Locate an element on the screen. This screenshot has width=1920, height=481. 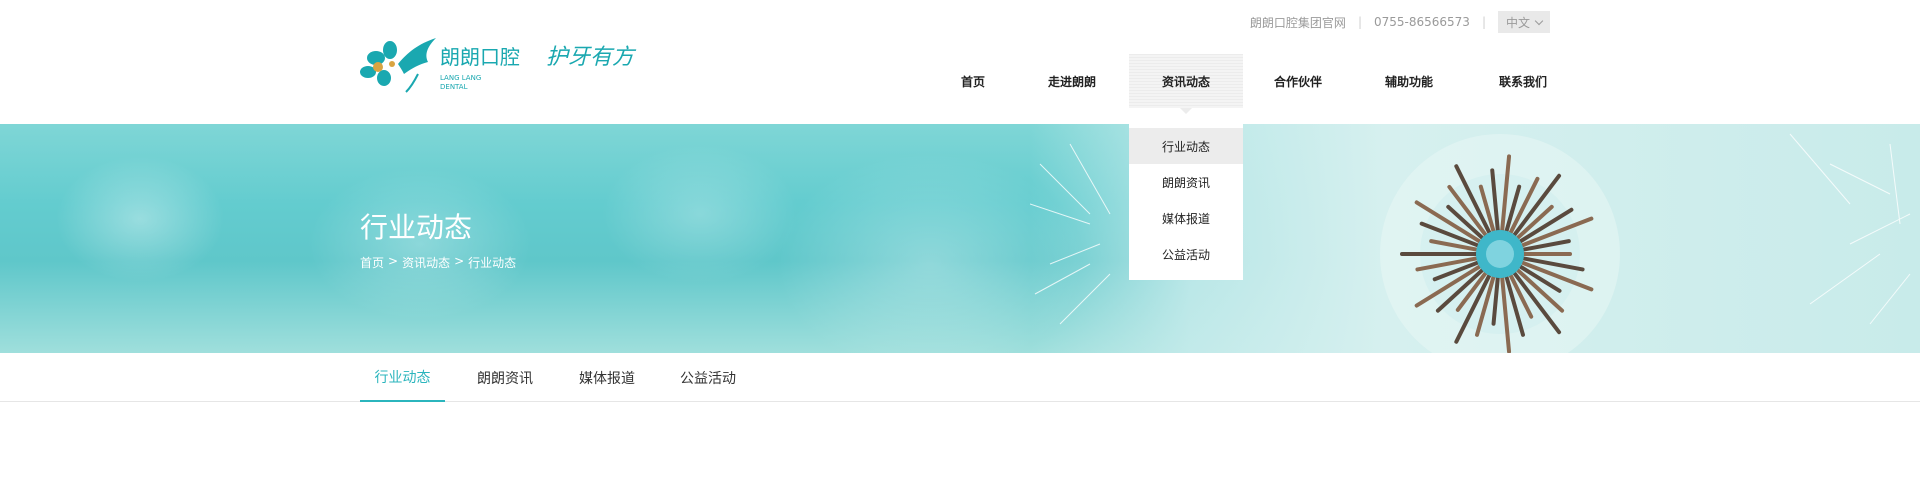
nav-item-partners: 合作伙伴 is located at coordinates (1298, 81).